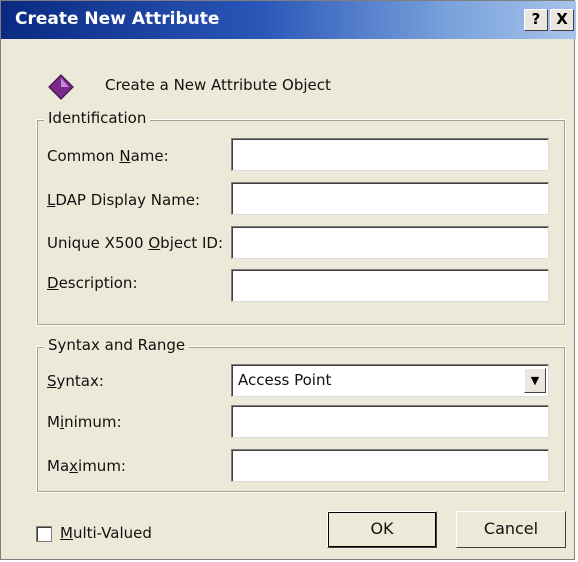  I want to click on syntax-select: Access Point ▼, so click(390, 380).